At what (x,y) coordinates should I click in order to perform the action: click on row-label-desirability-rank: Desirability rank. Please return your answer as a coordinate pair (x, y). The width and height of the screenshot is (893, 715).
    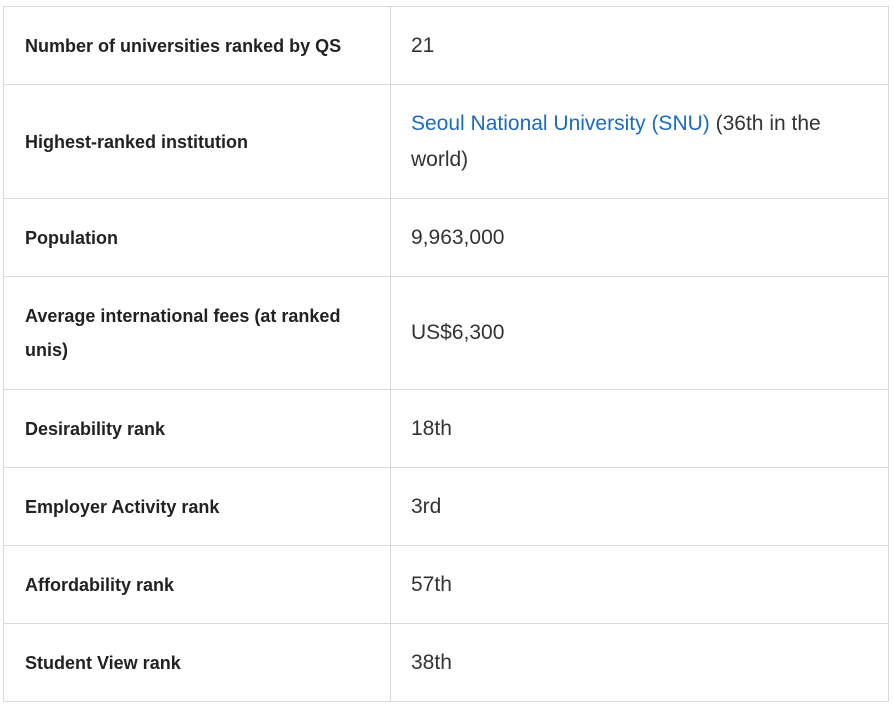
    Looking at the image, I should click on (197, 428).